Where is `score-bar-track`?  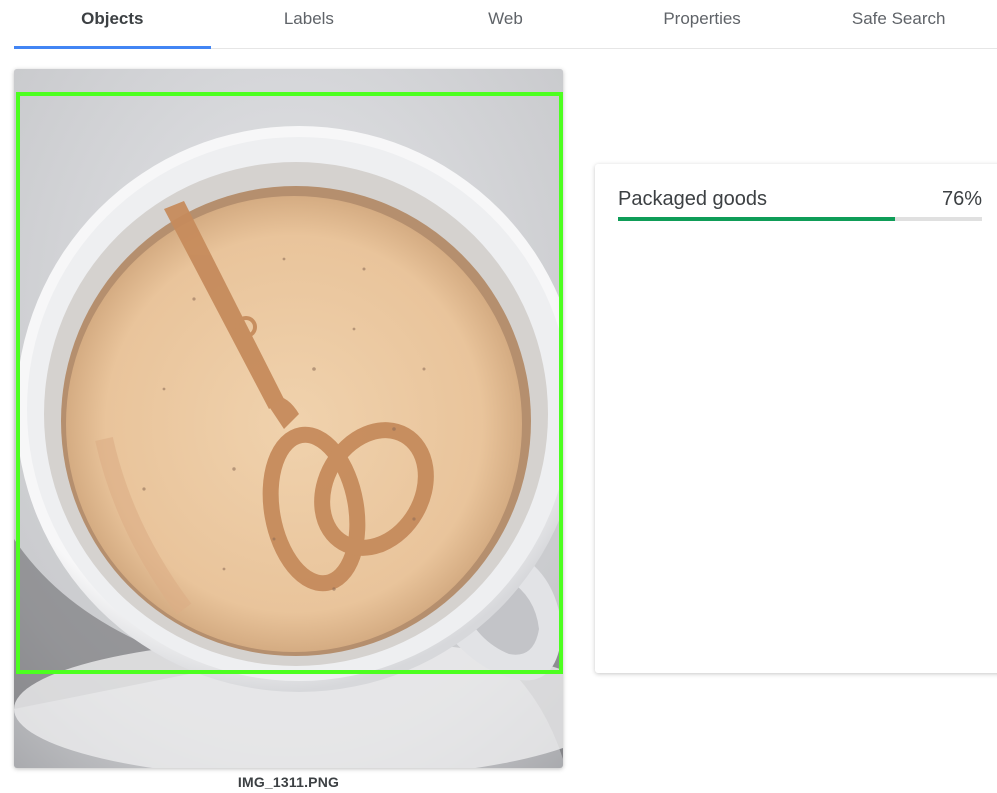
score-bar-track is located at coordinates (800, 219).